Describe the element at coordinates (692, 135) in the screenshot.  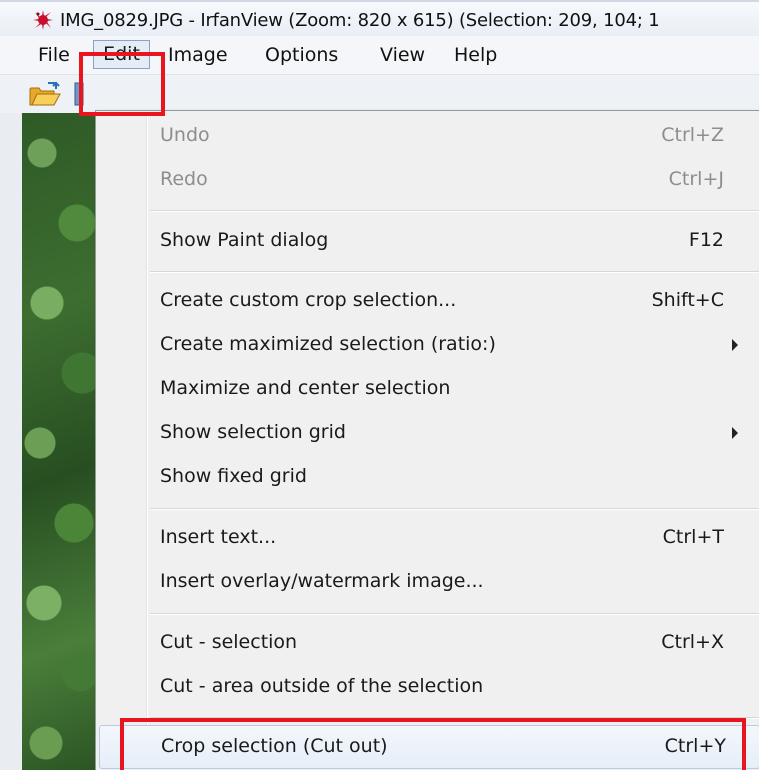
I see `menu-item-shortcut: Ctrl+Z` at that location.